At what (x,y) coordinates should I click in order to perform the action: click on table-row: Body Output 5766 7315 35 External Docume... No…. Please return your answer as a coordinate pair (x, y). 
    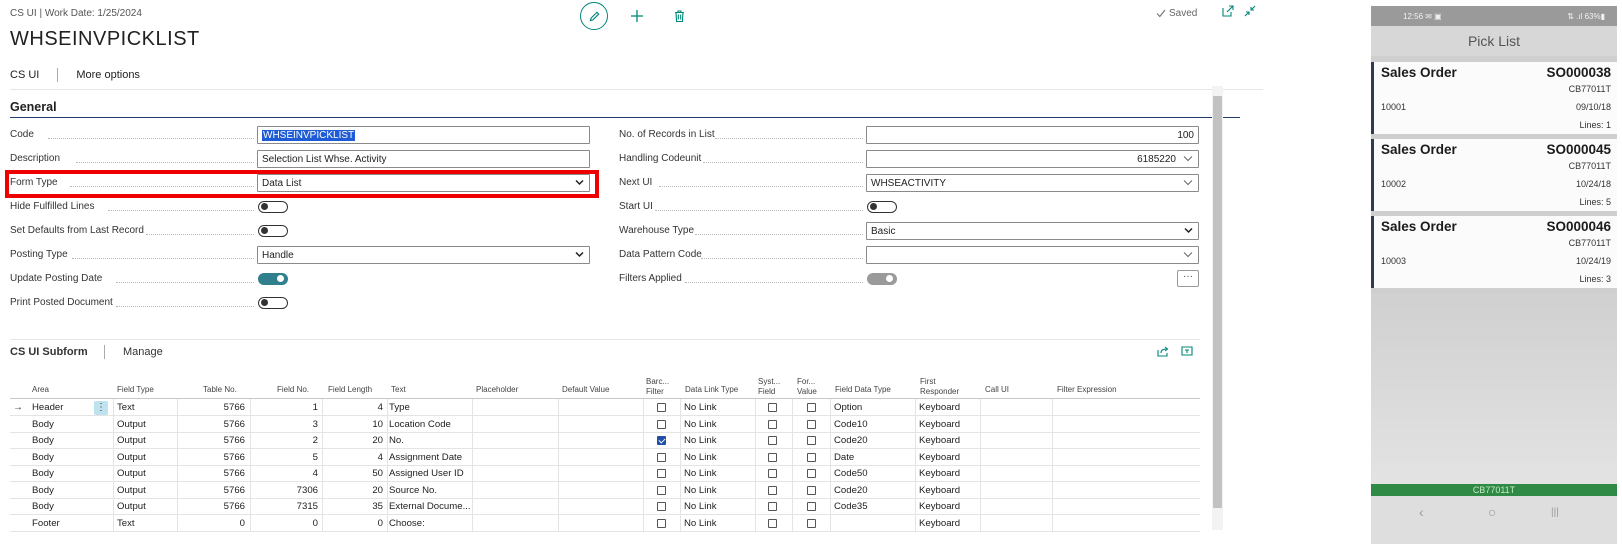
    Looking at the image, I should click on (605, 507).